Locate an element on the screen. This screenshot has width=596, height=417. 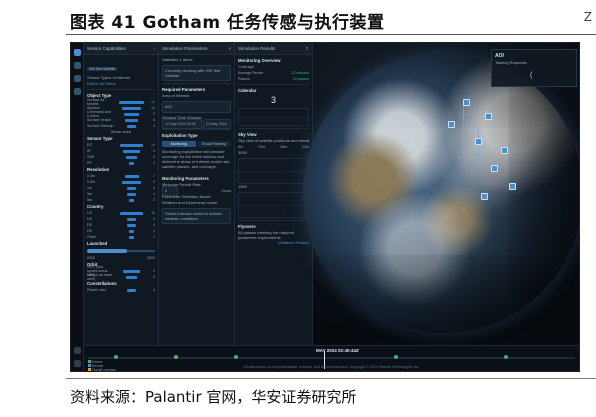
layers-icon is located at coordinates (77, 78).